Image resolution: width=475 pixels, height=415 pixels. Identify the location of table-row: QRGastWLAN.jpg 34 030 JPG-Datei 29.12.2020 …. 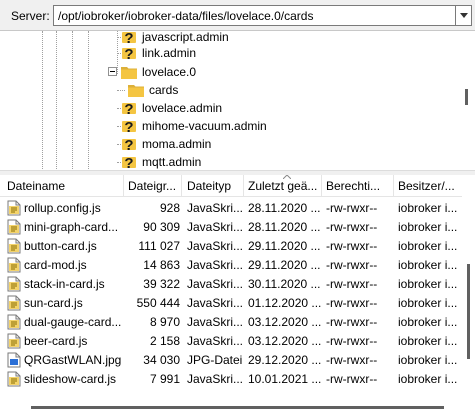
(231, 359).